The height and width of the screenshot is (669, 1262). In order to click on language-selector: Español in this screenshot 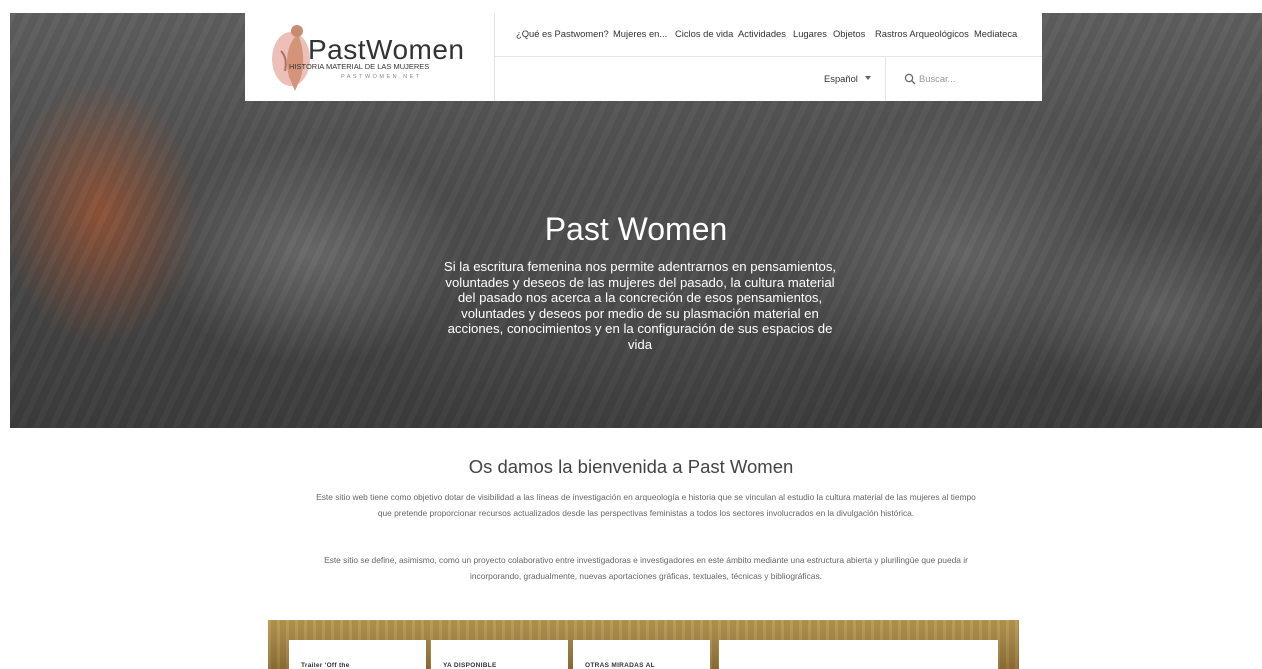, I will do `click(841, 78)`.